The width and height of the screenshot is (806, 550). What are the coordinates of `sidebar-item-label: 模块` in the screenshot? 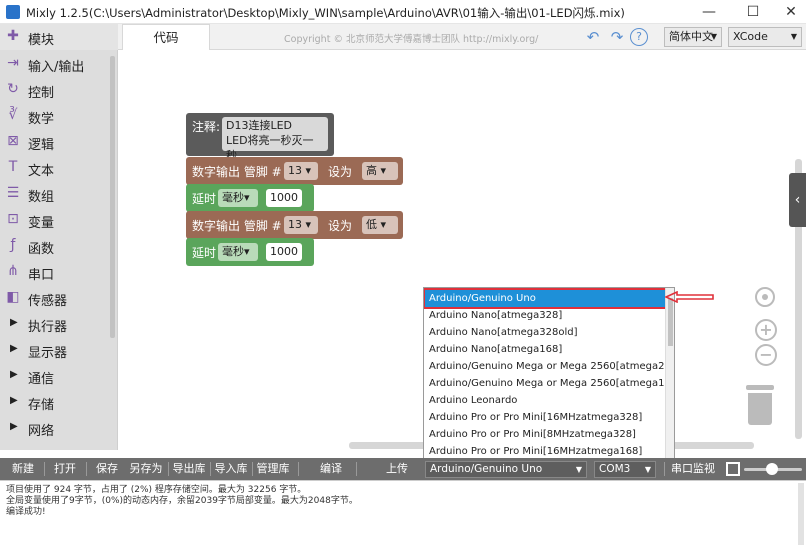 It's located at (41, 40).